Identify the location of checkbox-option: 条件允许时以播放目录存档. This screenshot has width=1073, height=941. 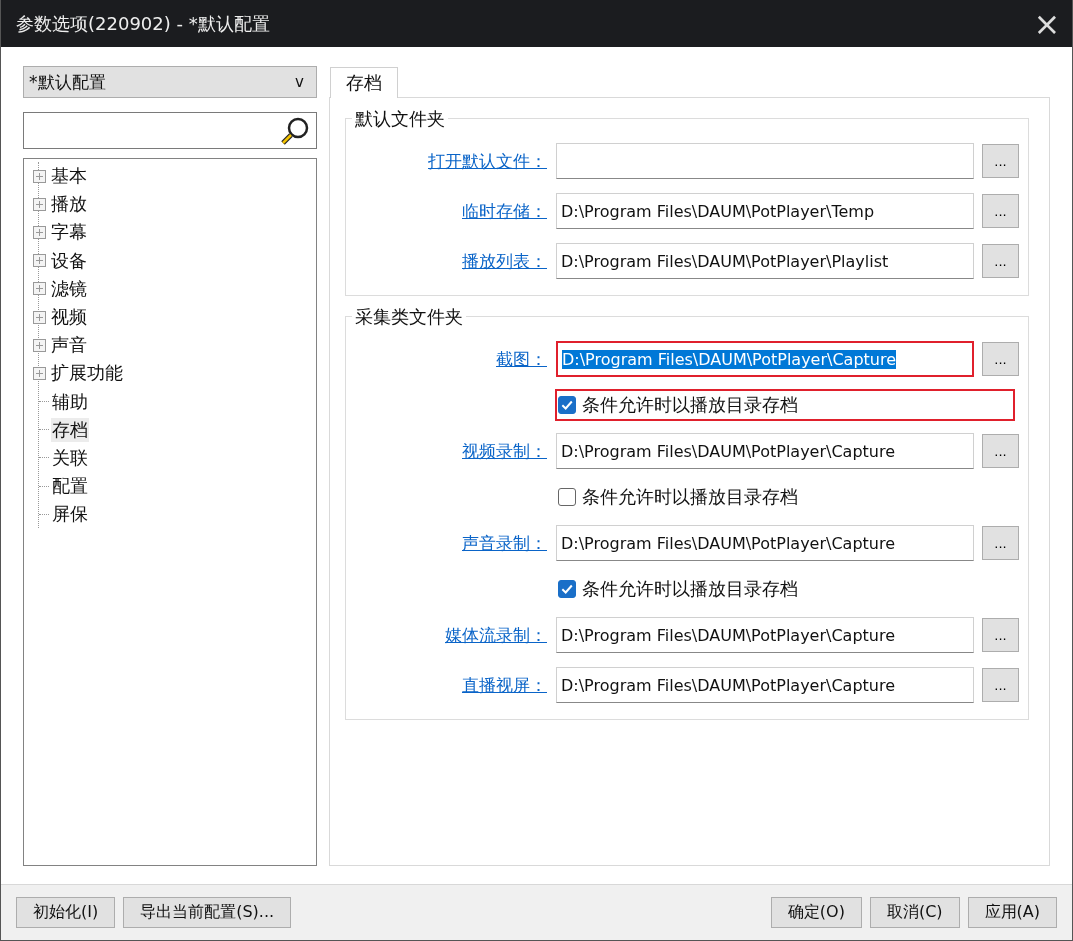
(785, 405).